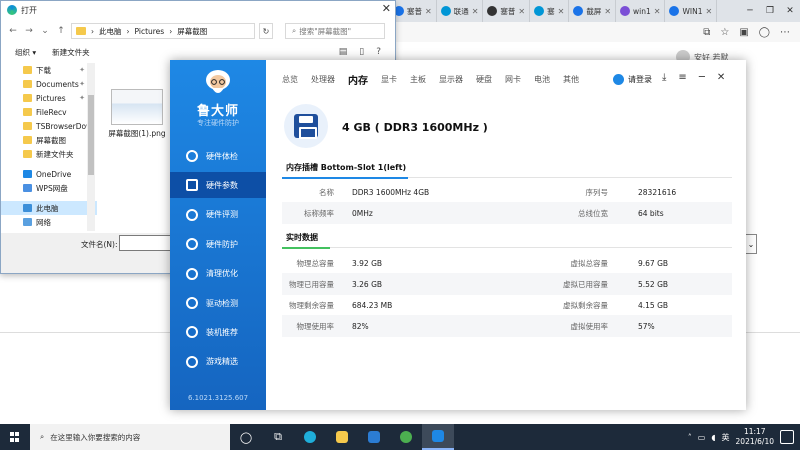 This screenshot has width=800, height=450. I want to click on tab: 显示器, so click(451, 80).